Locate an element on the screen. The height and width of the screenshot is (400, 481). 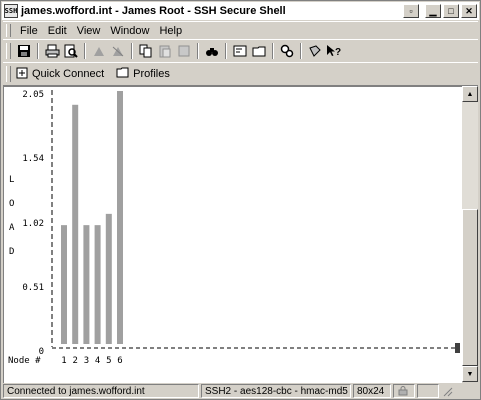
y-tick-label: 0.51 is located at coordinates (33, 288).